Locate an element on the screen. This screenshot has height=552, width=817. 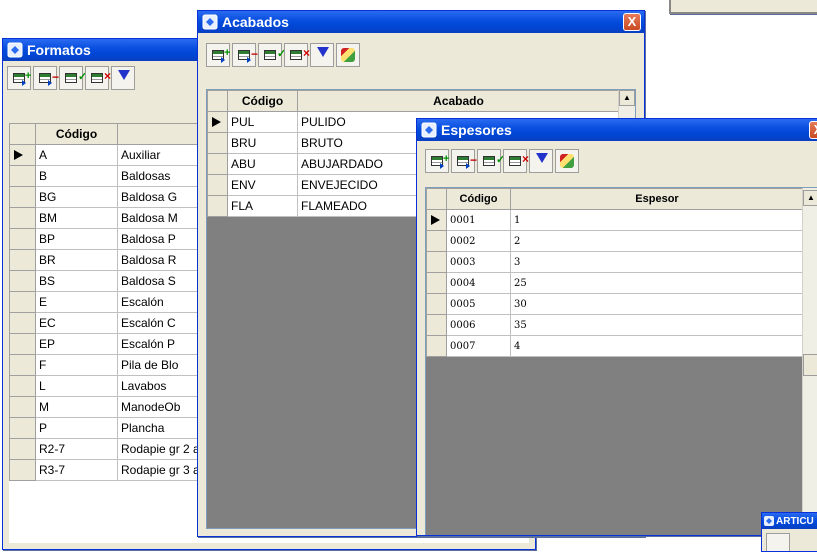
table-row: 0001 1 is located at coordinates (615, 220).